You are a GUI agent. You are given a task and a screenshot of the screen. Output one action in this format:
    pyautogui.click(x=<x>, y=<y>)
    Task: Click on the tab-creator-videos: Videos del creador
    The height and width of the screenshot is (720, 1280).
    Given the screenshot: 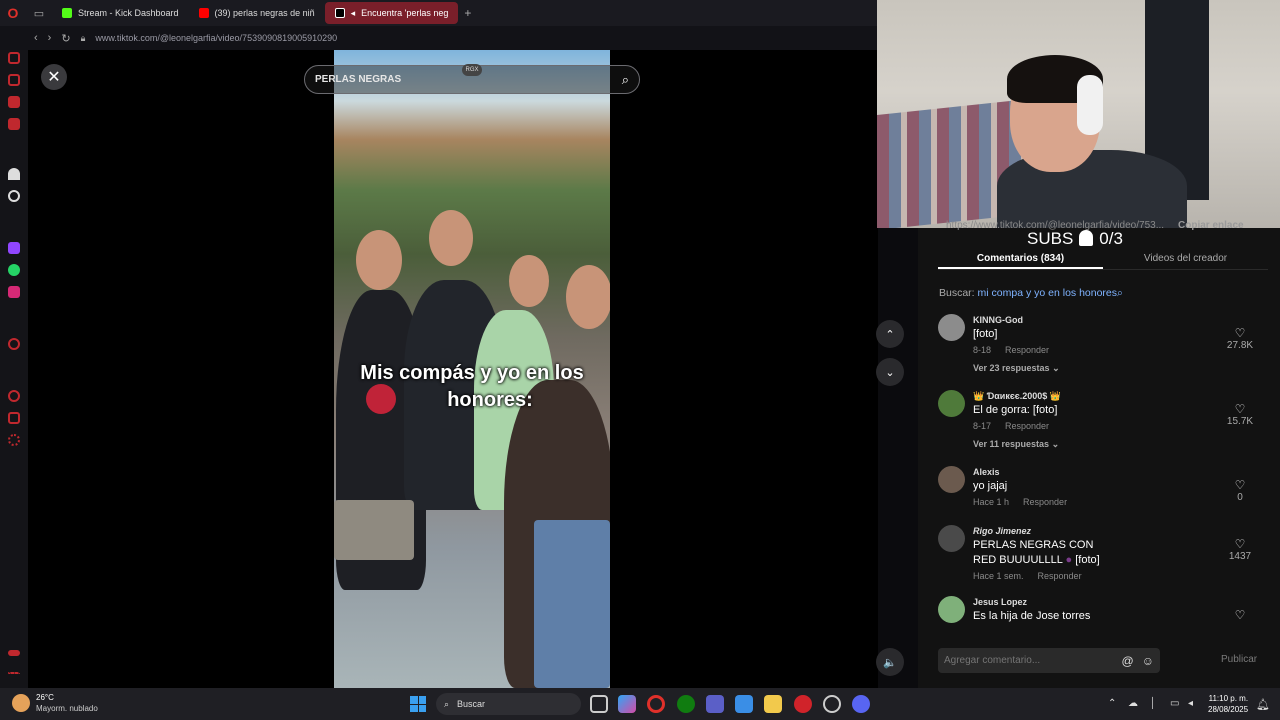 What is the action you would take?
    pyautogui.click(x=1185, y=258)
    